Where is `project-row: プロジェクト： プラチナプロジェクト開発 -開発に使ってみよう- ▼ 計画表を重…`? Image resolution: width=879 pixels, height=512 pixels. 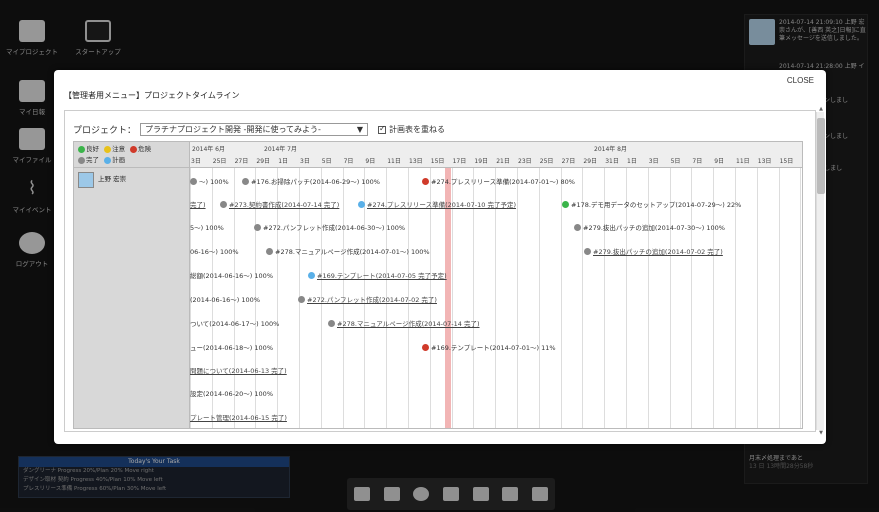 project-row: プロジェクト： プラチナプロジェクト開発 -開発に使ってみよう- ▼ 計画表を重… is located at coordinates (259, 129).